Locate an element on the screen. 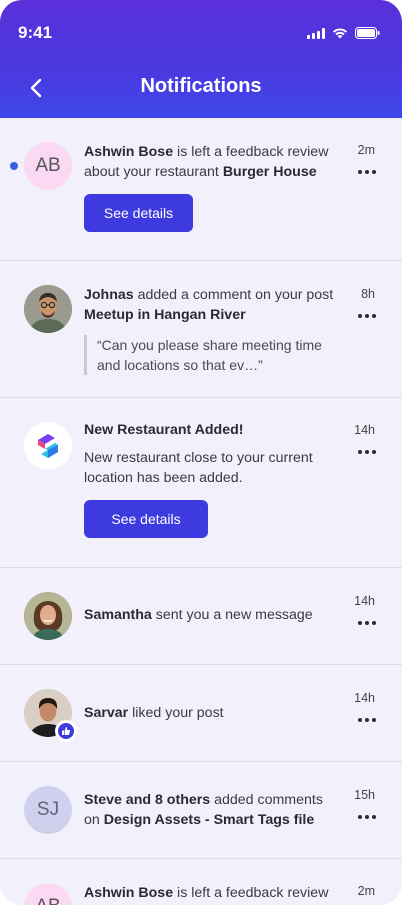 This screenshot has width=402, height=905. notification-title: New Restaurant Added! is located at coordinates (164, 430).